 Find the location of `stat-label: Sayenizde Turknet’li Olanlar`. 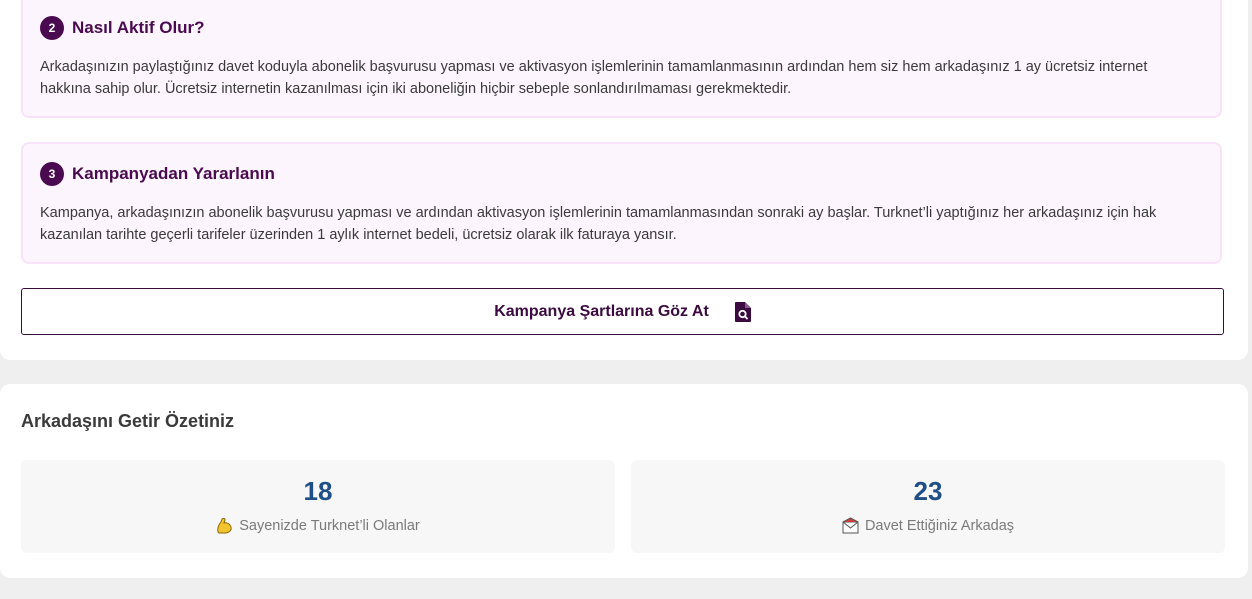

stat-label: Sayenizde Turknet’li Olanlar is located at coordinates (318, 525).